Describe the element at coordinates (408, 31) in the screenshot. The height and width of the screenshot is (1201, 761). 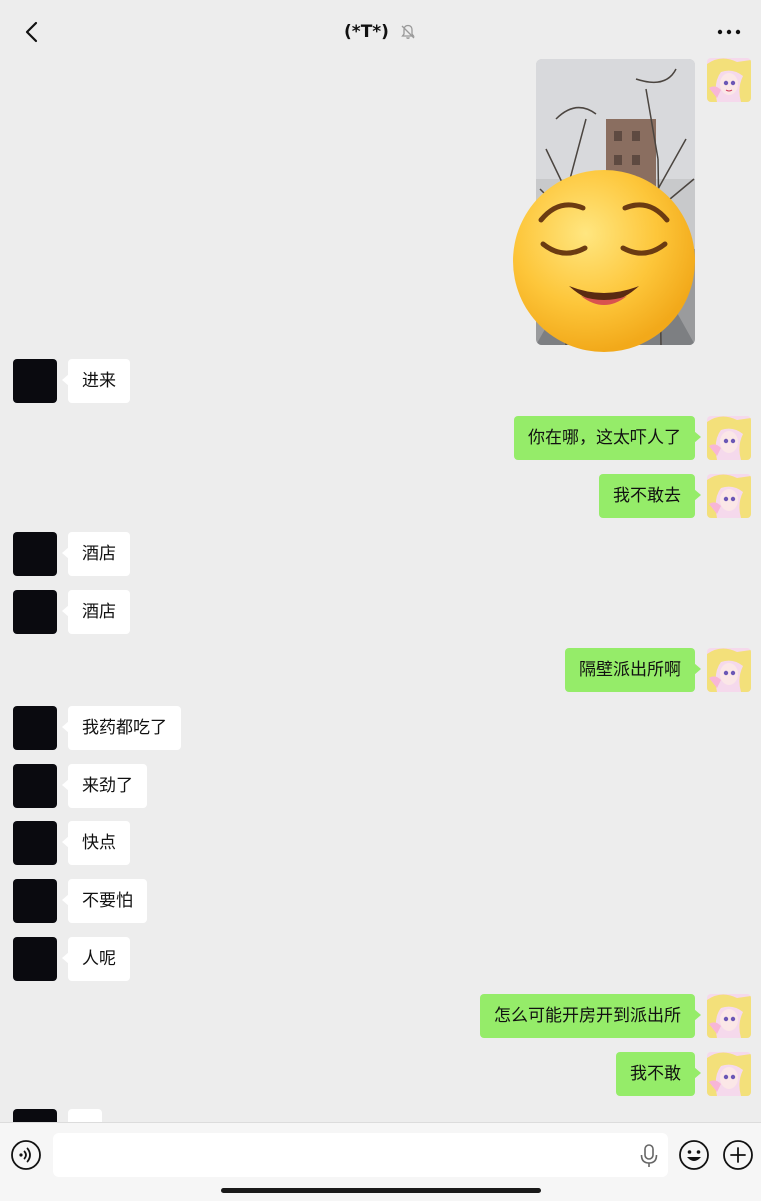
I see `bell-off-icon` at that location.